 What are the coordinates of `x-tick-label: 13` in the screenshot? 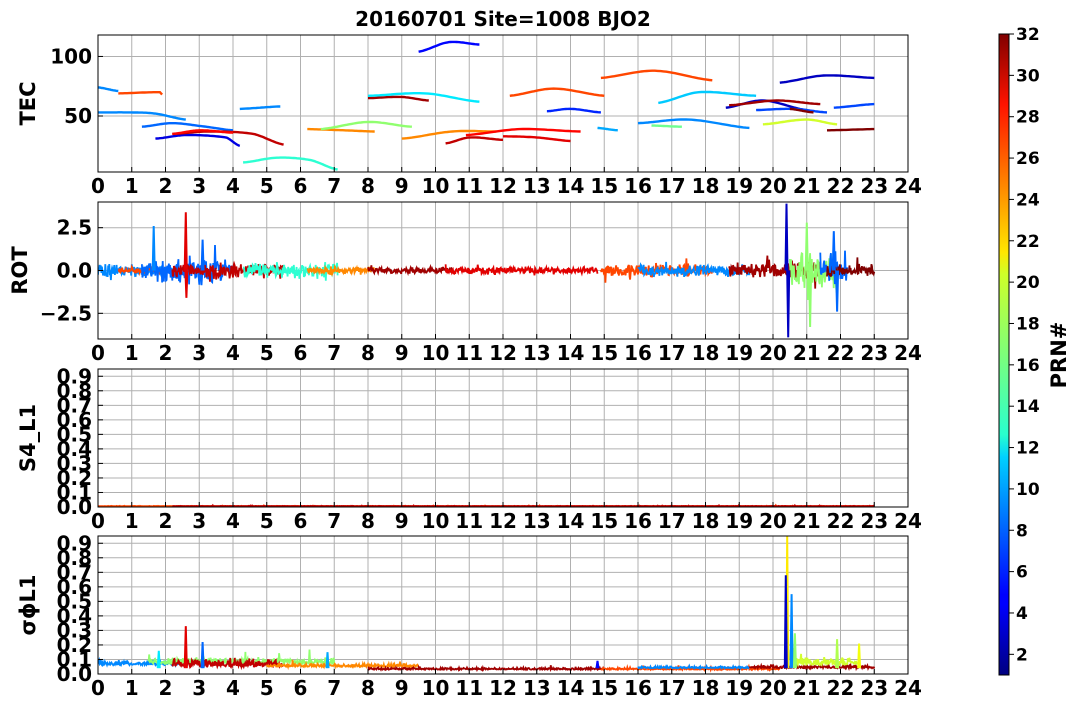 It's located at (537, 353).